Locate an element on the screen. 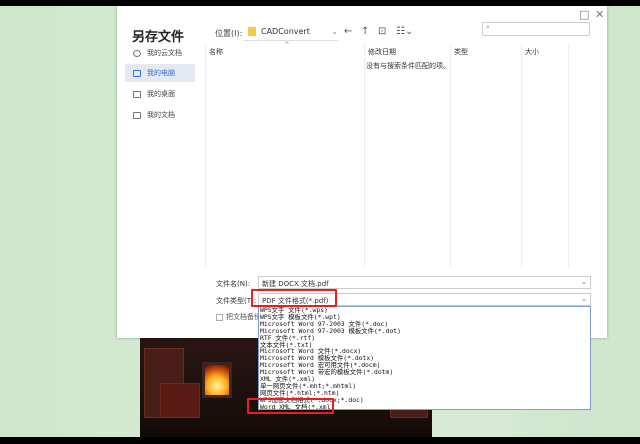 This screenshot has width=640, height=444. location-label: 位置(I): is located at coordinates (229, 33).